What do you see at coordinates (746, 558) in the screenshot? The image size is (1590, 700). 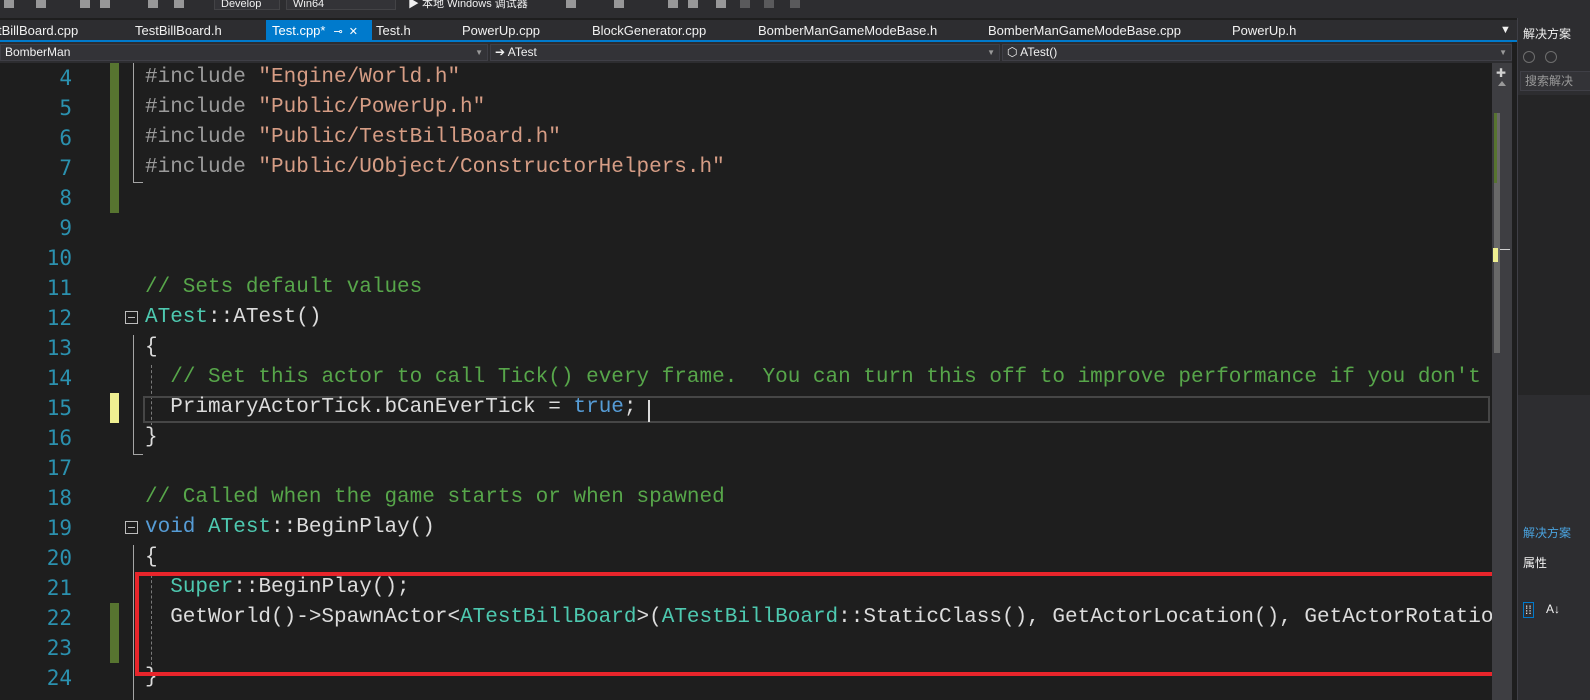 I see `code-line: 20 {` at bounding box center [746, 558].